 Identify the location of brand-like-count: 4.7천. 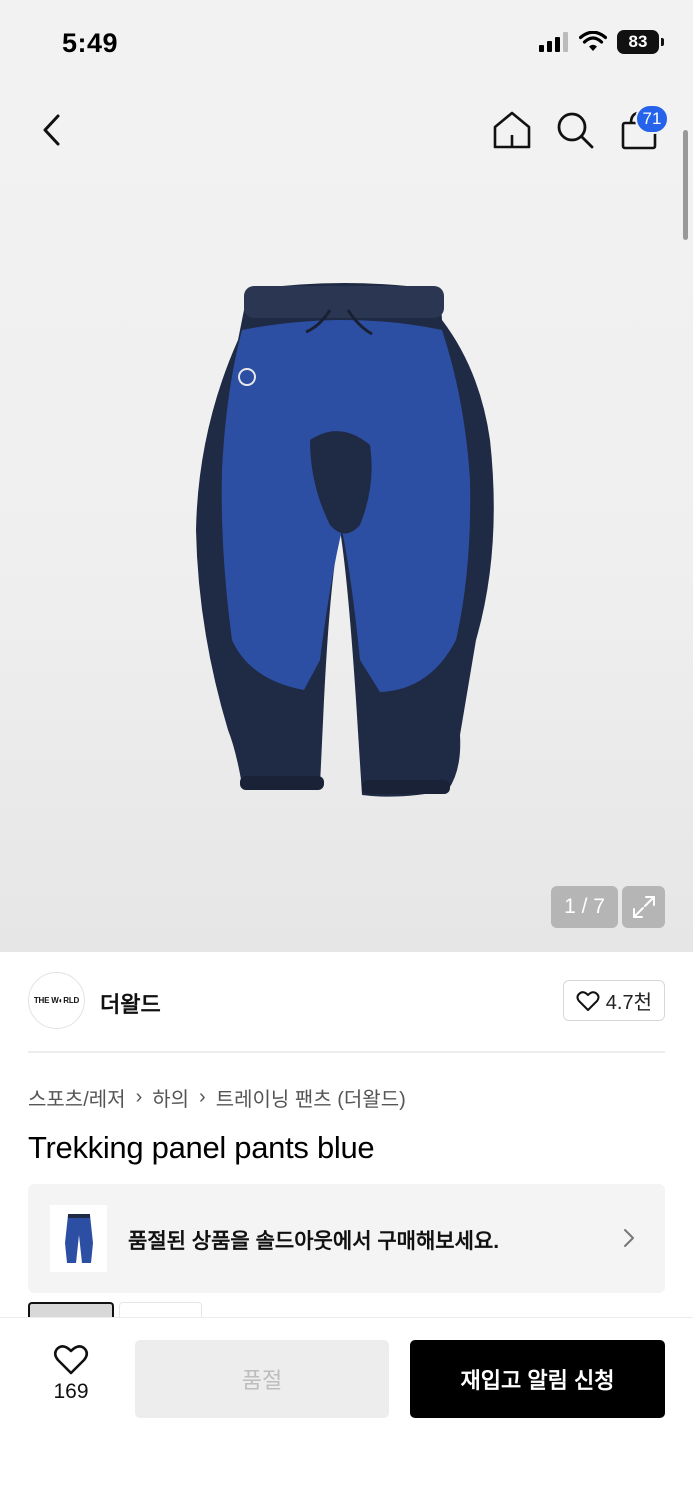
(628, 1003).